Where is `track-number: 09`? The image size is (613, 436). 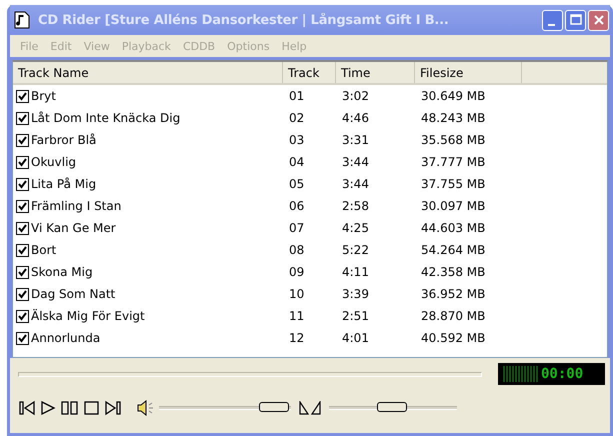 track-number: 09 is located at coordinates (296, 272).